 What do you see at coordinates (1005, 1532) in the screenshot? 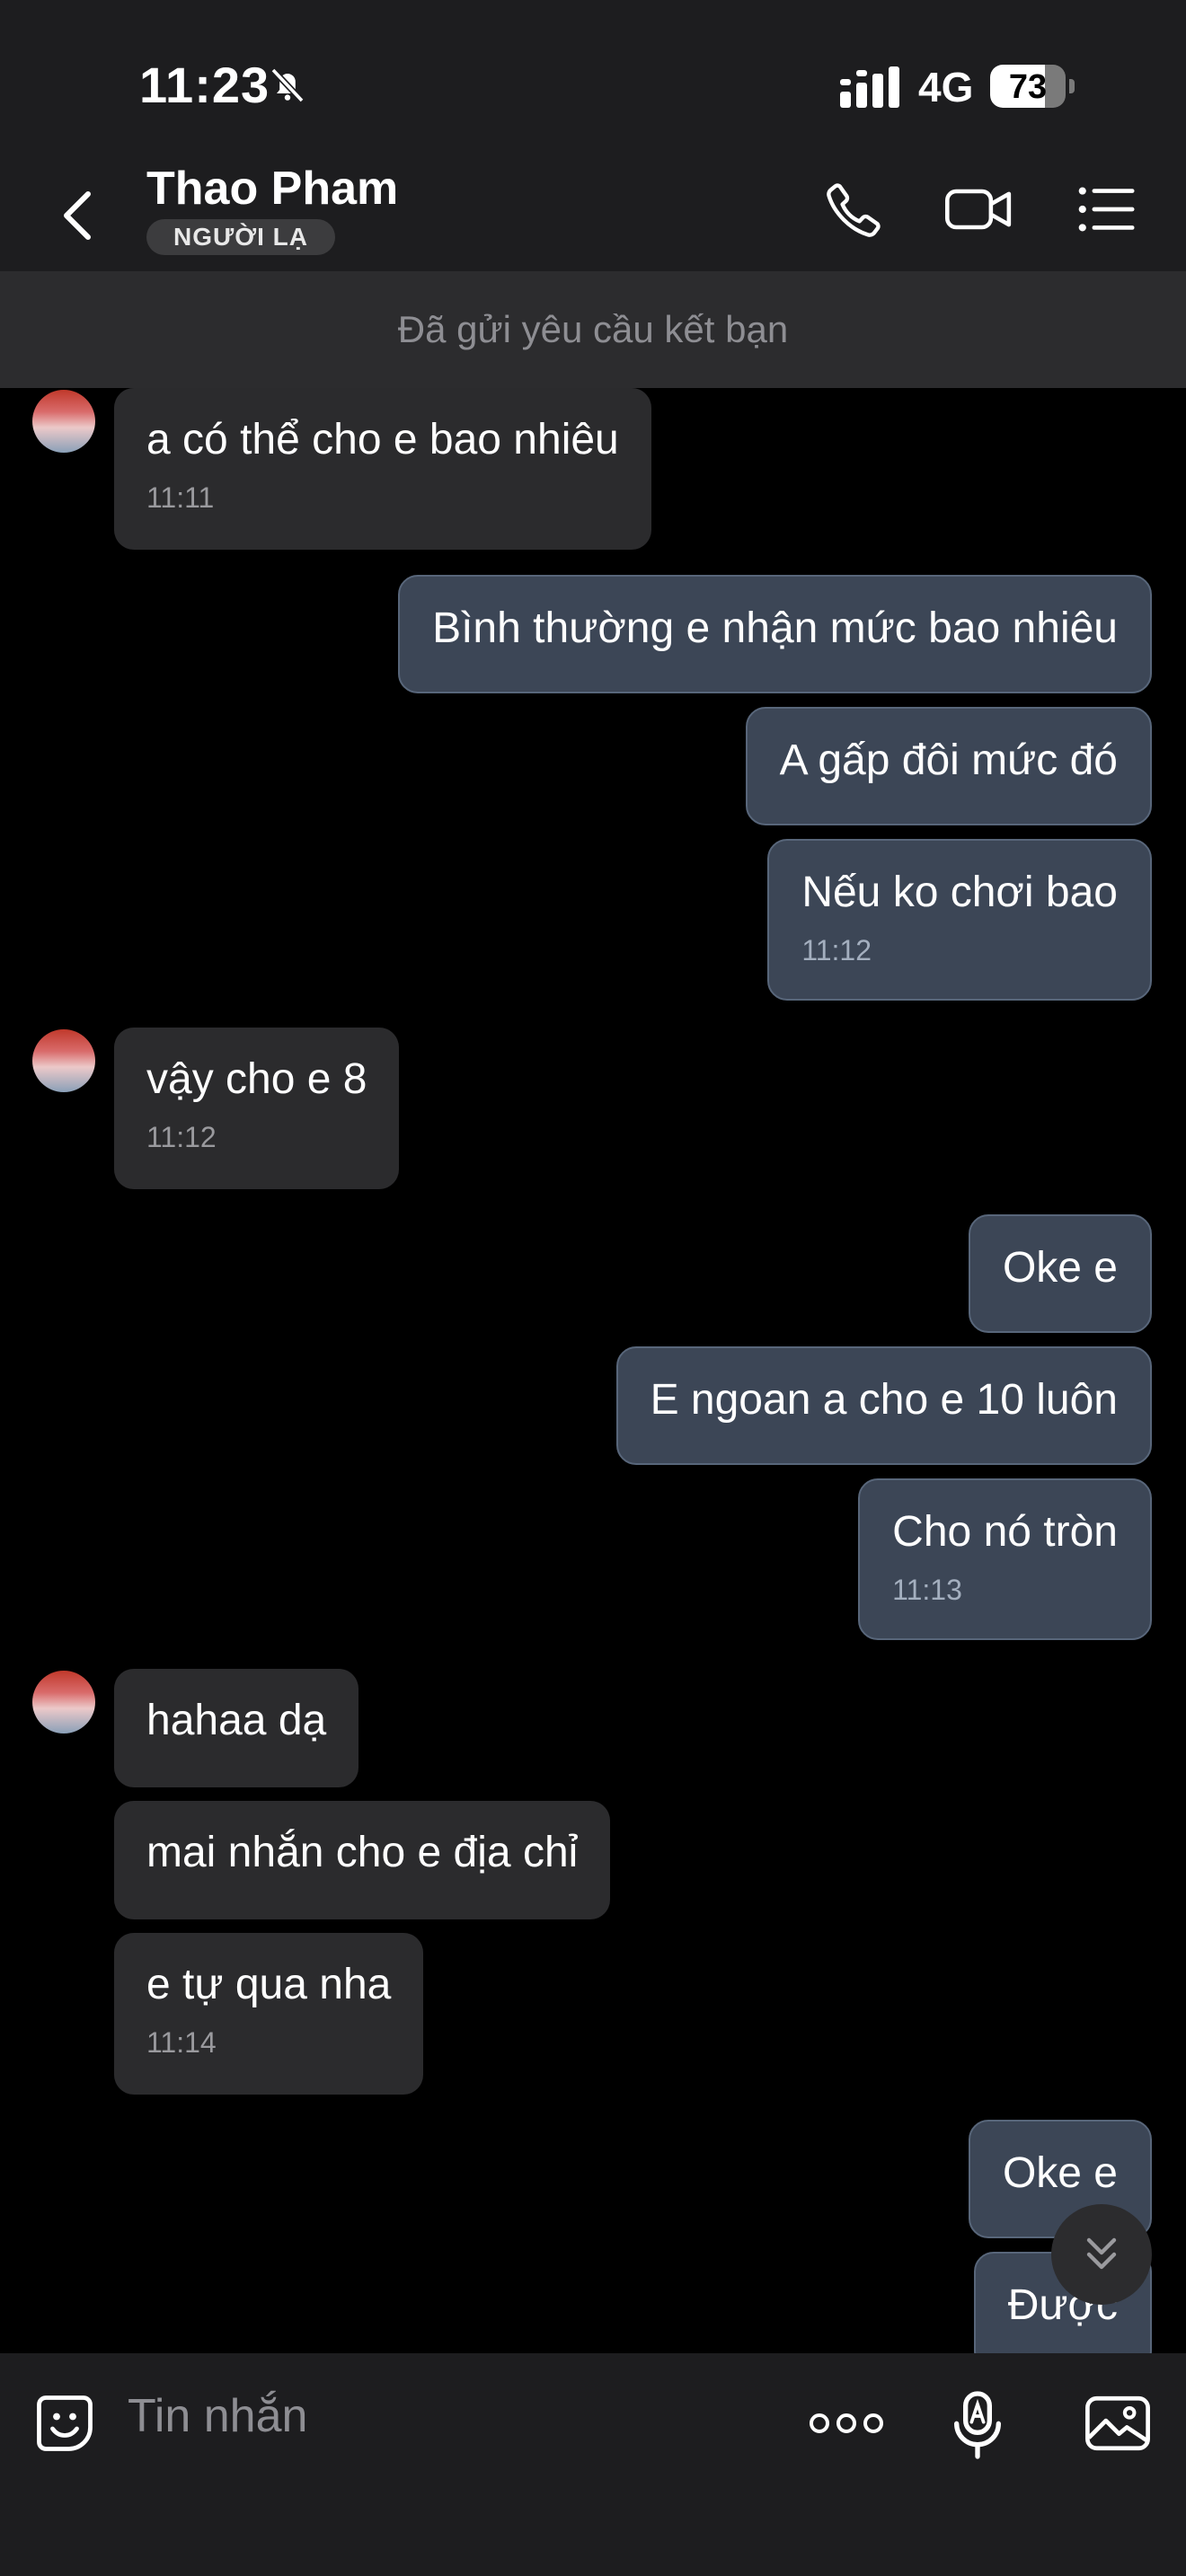
I see `message-text: Cho nó tròn` at bounding box center [1005, 1532].